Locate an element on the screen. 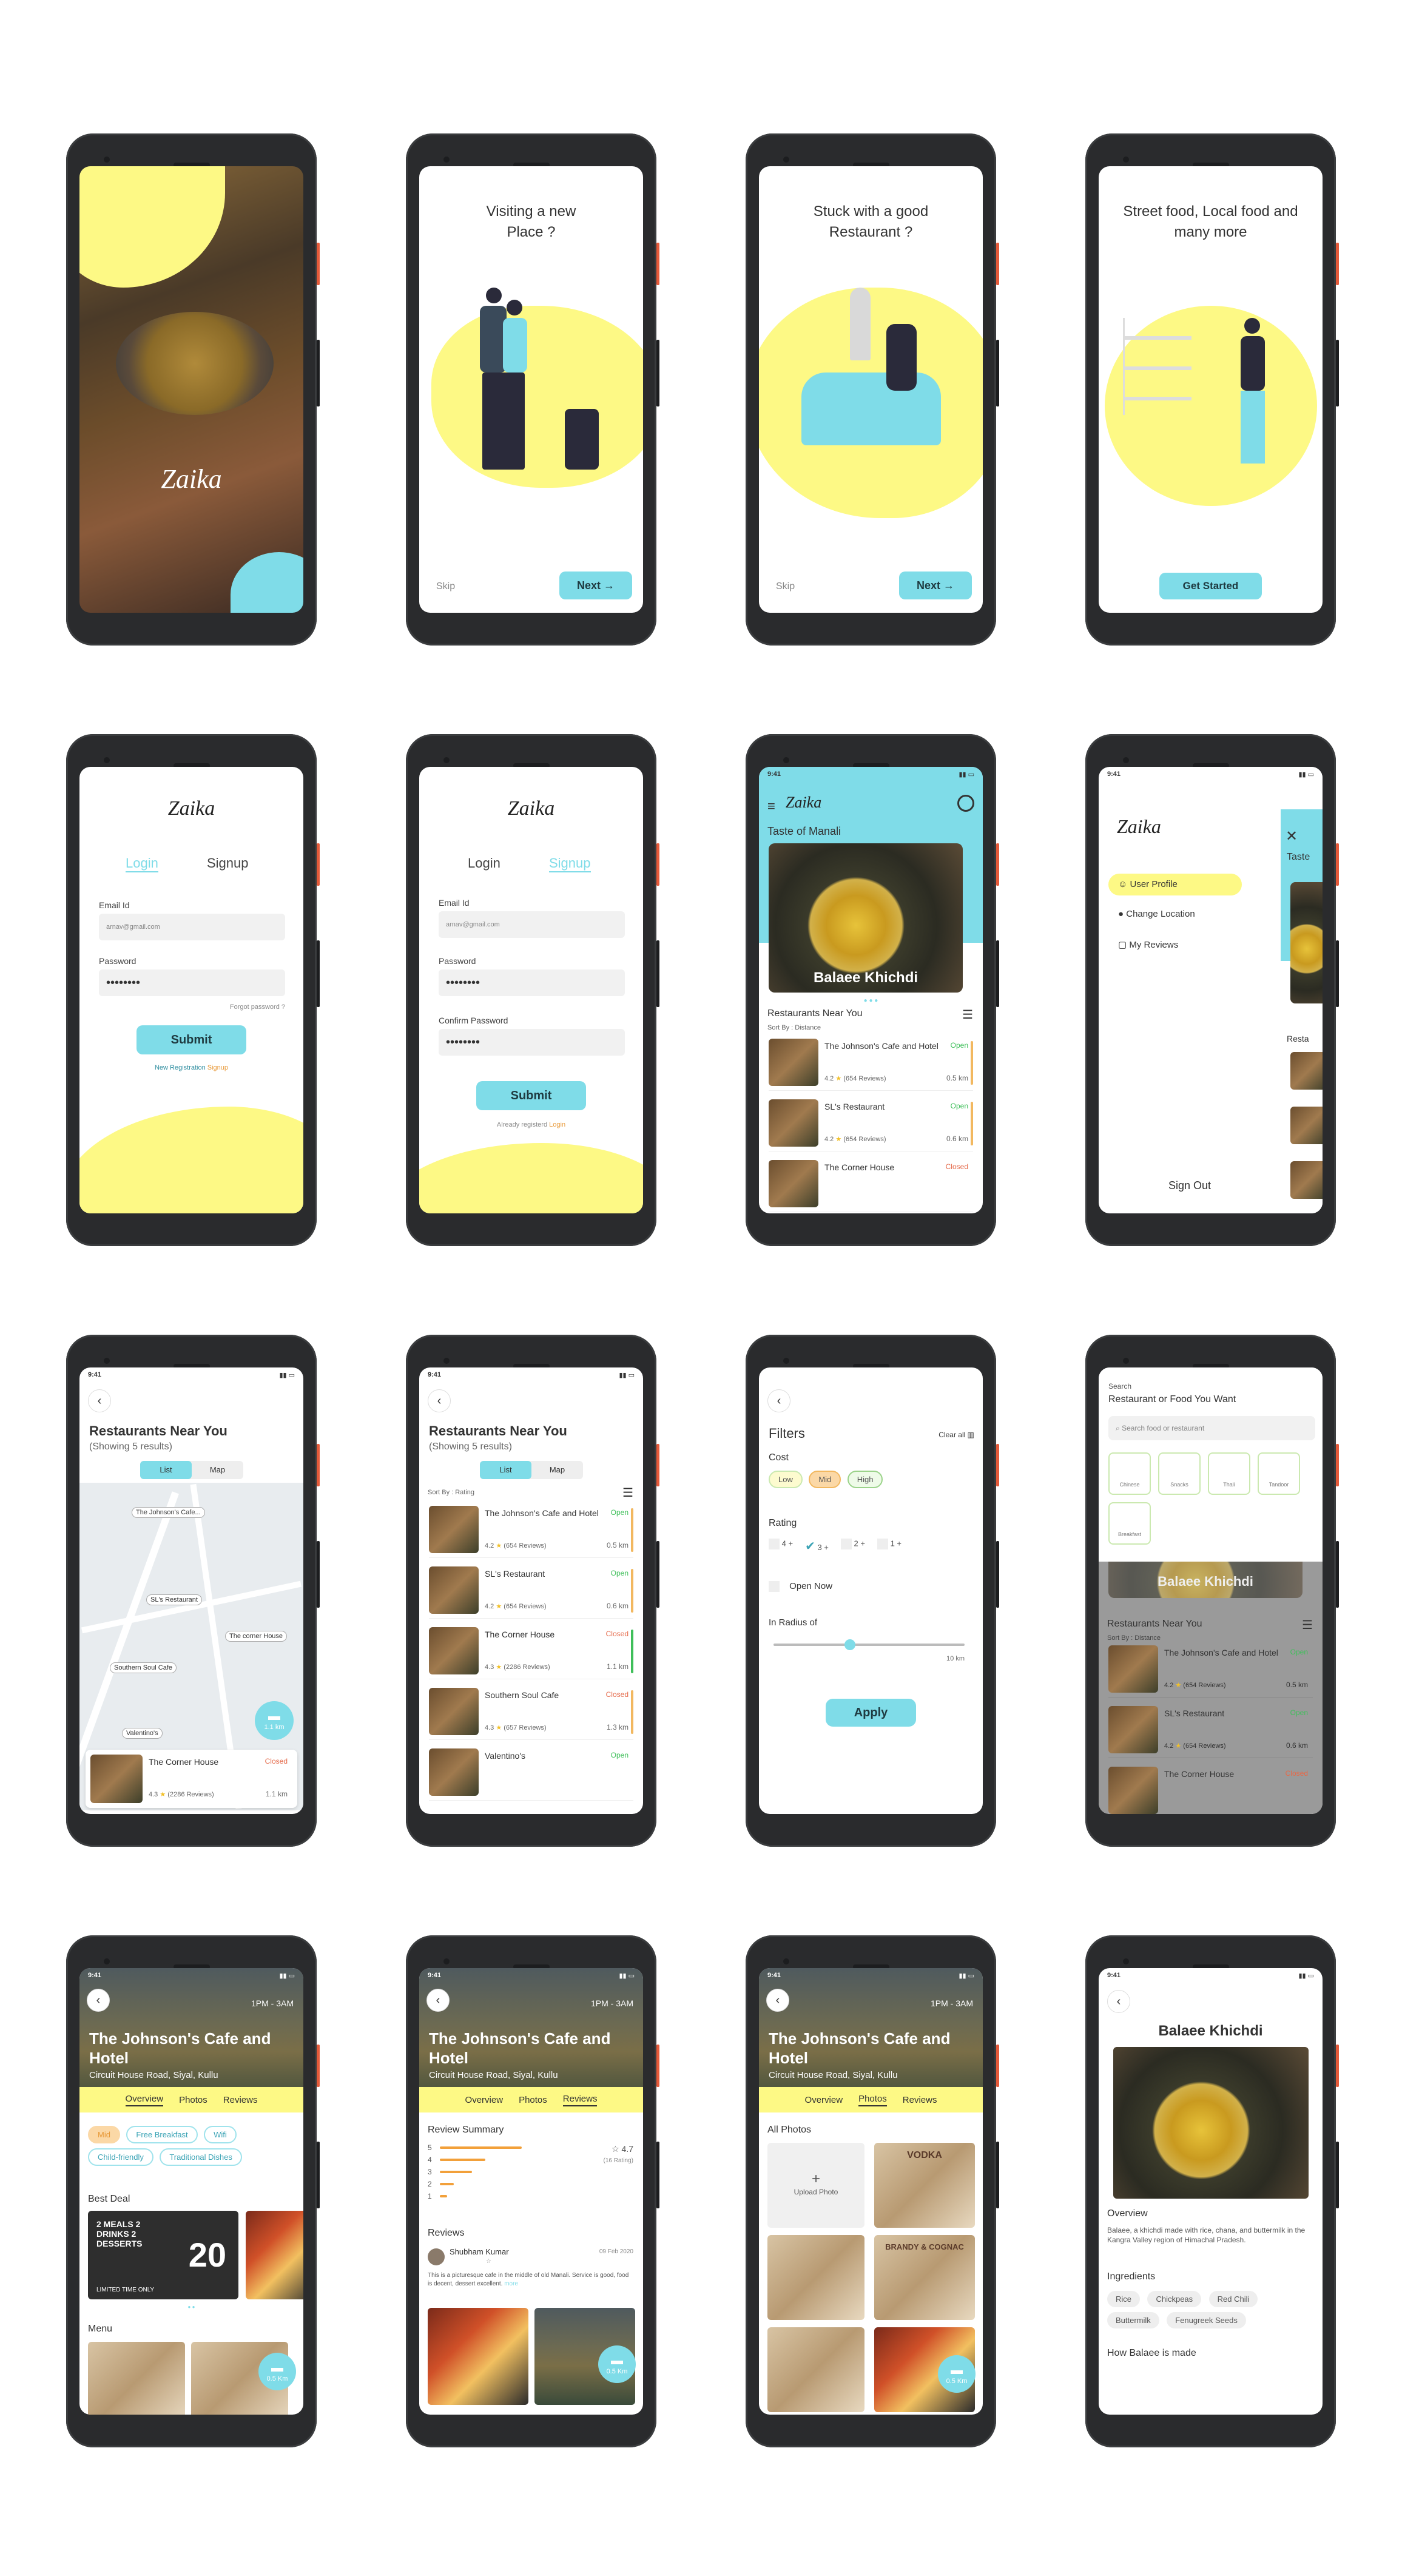  menu-icon: ≡ is located at coordinates (771, 806).